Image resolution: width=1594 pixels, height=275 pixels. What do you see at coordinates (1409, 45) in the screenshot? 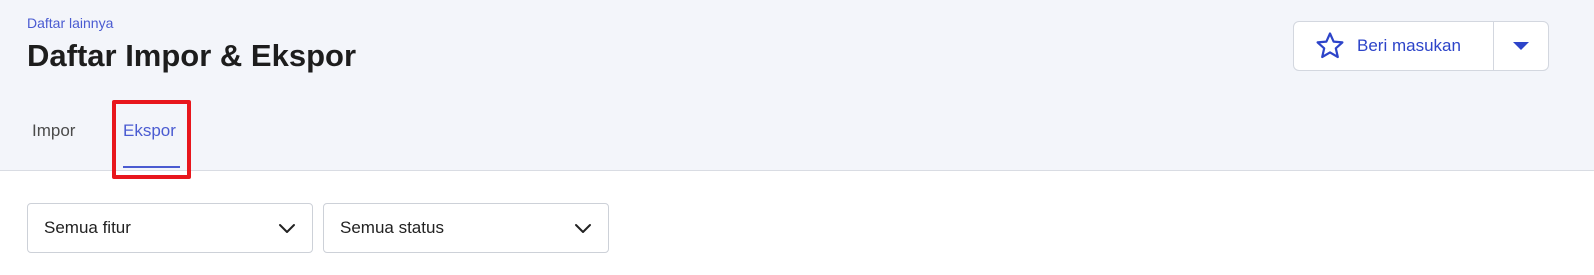
I see `feedback-label: Beri masukan` at bounding box center [1409, 45].